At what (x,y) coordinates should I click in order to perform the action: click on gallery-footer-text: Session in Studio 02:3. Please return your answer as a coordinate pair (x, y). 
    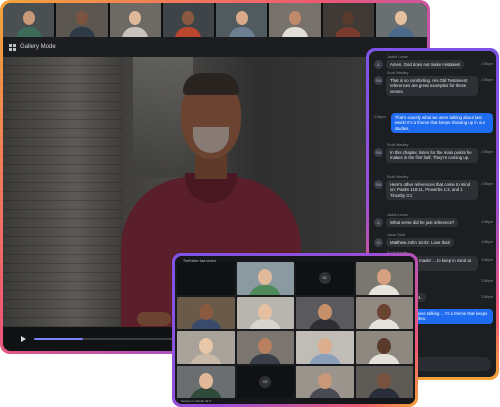
    Looking at the image, I should click on (196, 401).